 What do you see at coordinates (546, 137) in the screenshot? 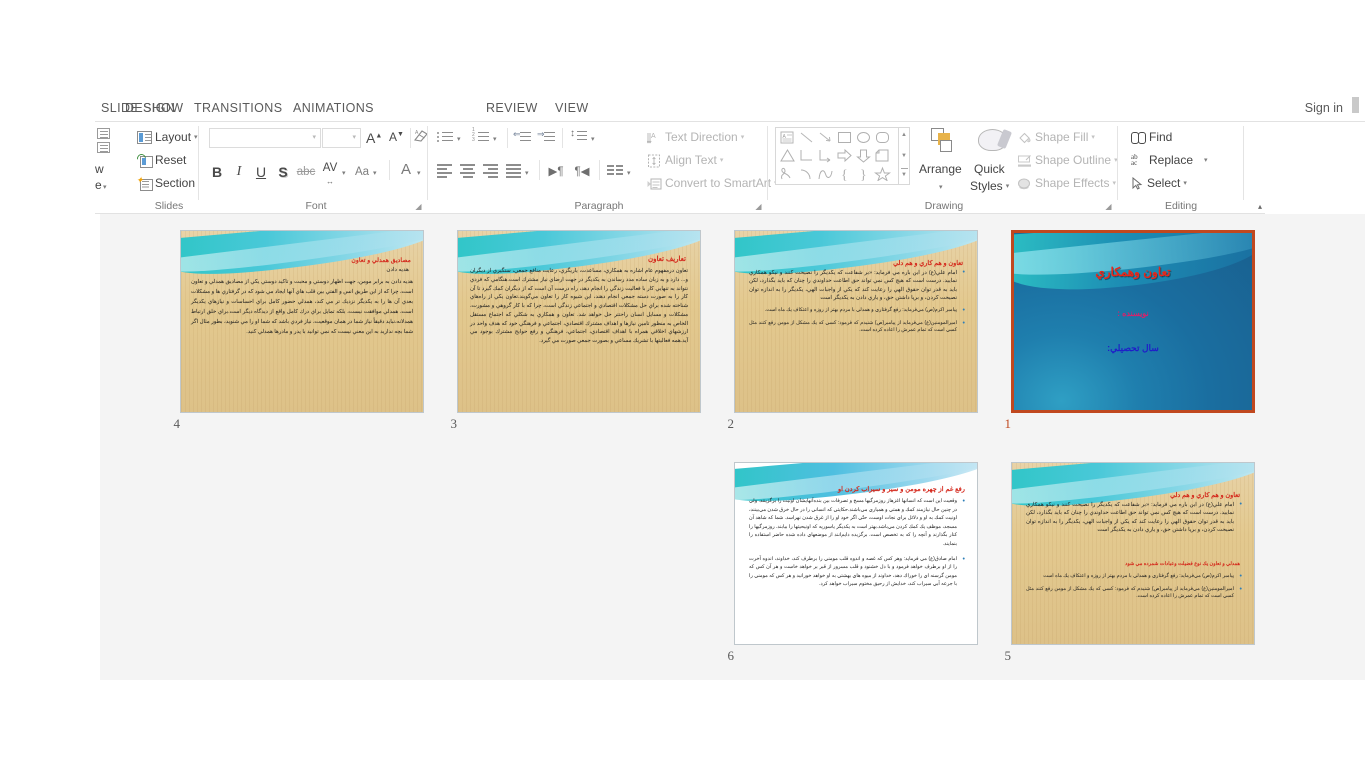
I see `increase-indent-button: ⇒` at bounding box center [546, 137].